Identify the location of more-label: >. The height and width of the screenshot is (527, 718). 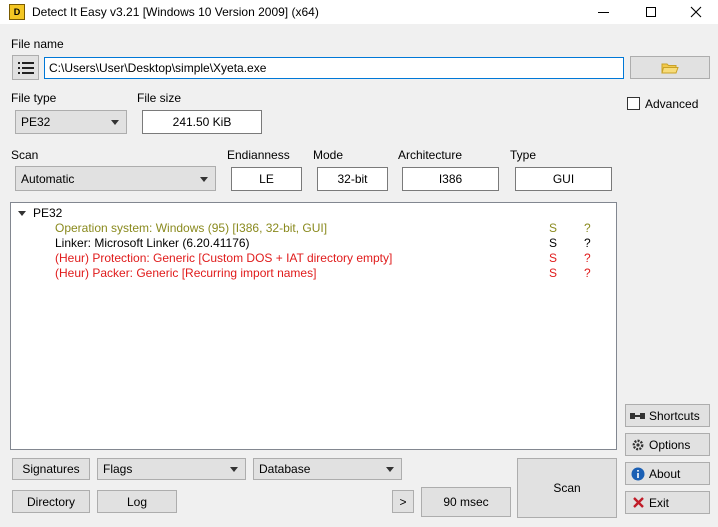
(403, 501).